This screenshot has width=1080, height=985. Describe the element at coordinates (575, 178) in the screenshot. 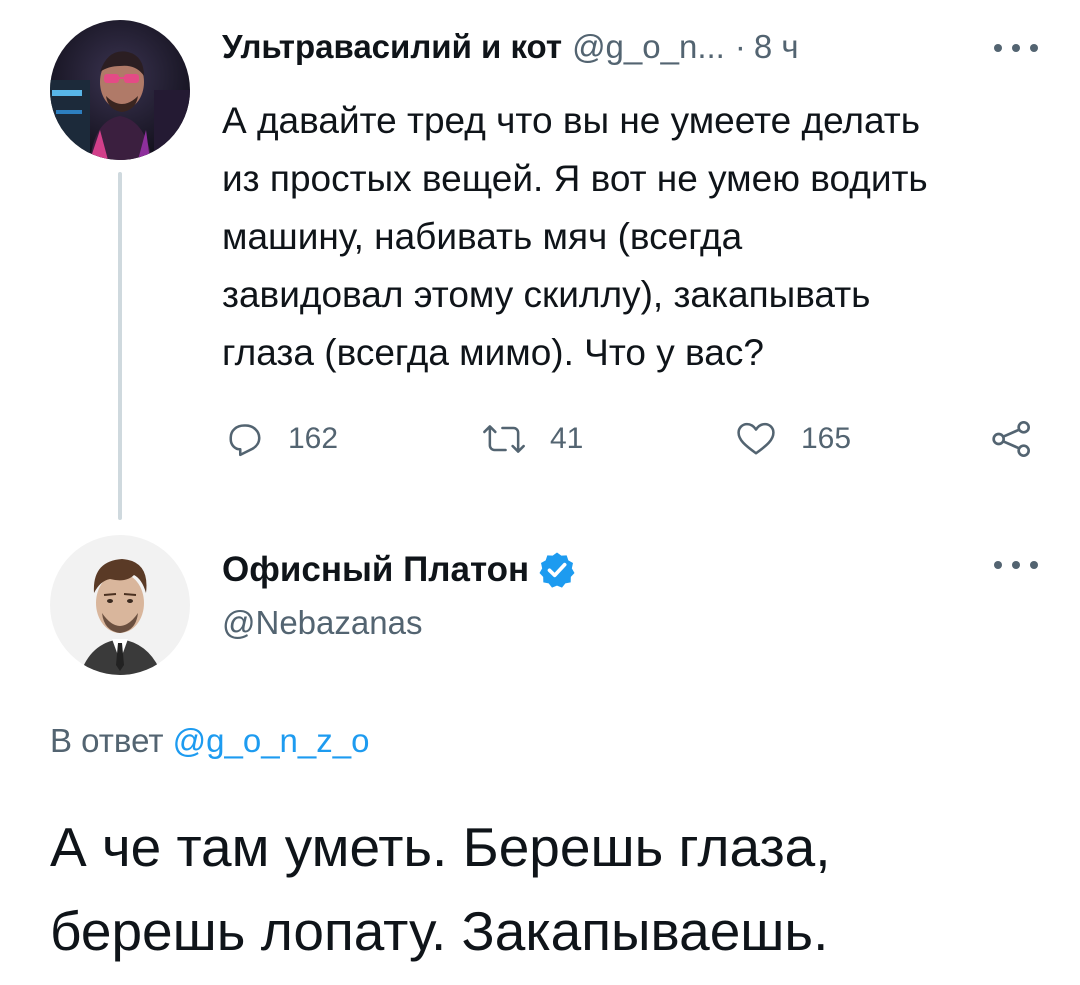

I see `tweet-text-line: из простых вещей. Я вот не умею водить` at that location.